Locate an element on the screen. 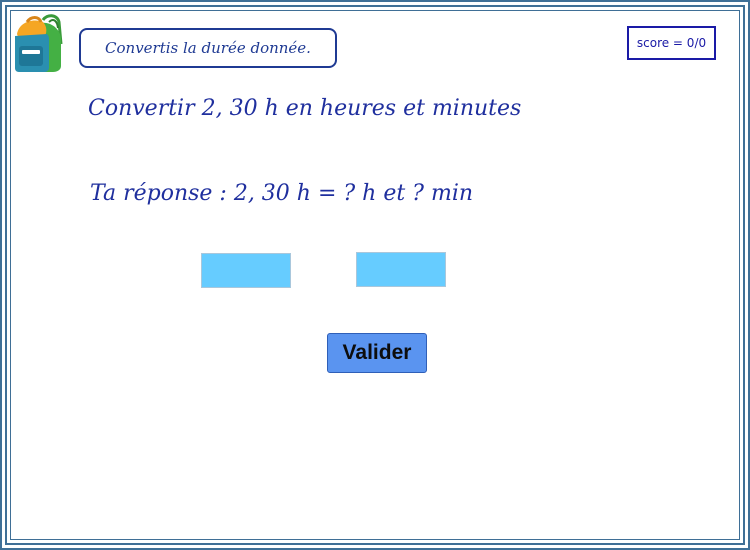 This screenshot has width=750, height=550. instruction-text: Convertis la durée donnée. is located at coordinates (208, 48).